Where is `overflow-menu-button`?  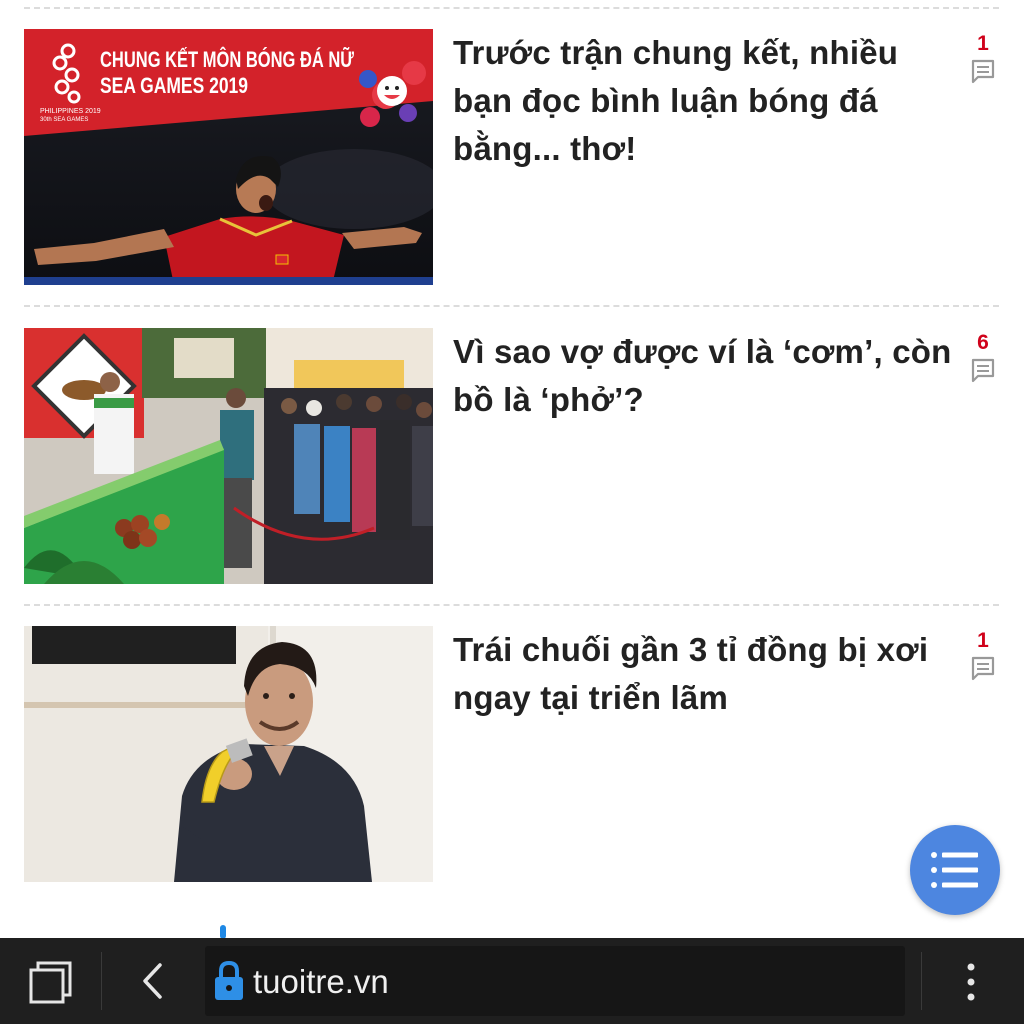
overflow-menu-button is located at coordinates (973, 981).